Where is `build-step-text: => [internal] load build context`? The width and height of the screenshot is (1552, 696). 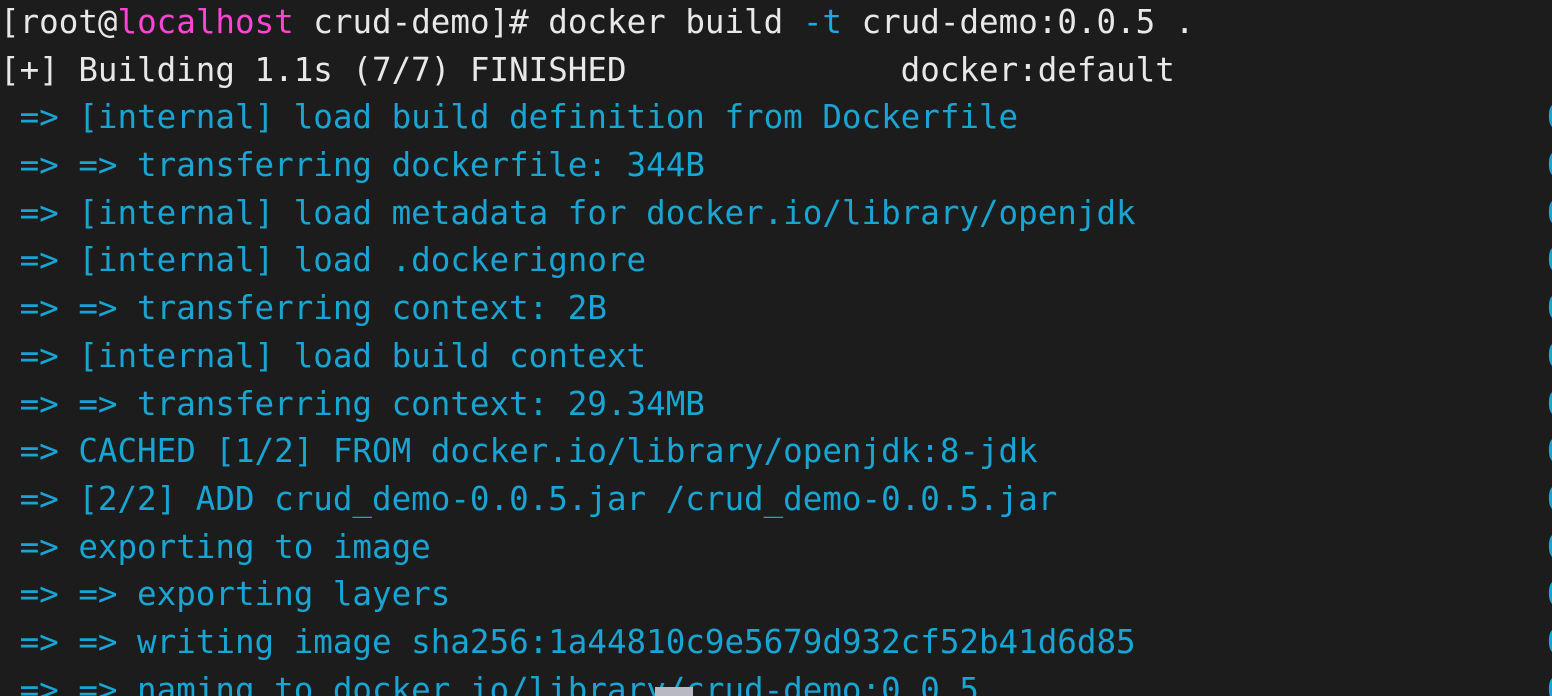 build-step-text: => [internal] load build context is located at coordinates (323, 355).